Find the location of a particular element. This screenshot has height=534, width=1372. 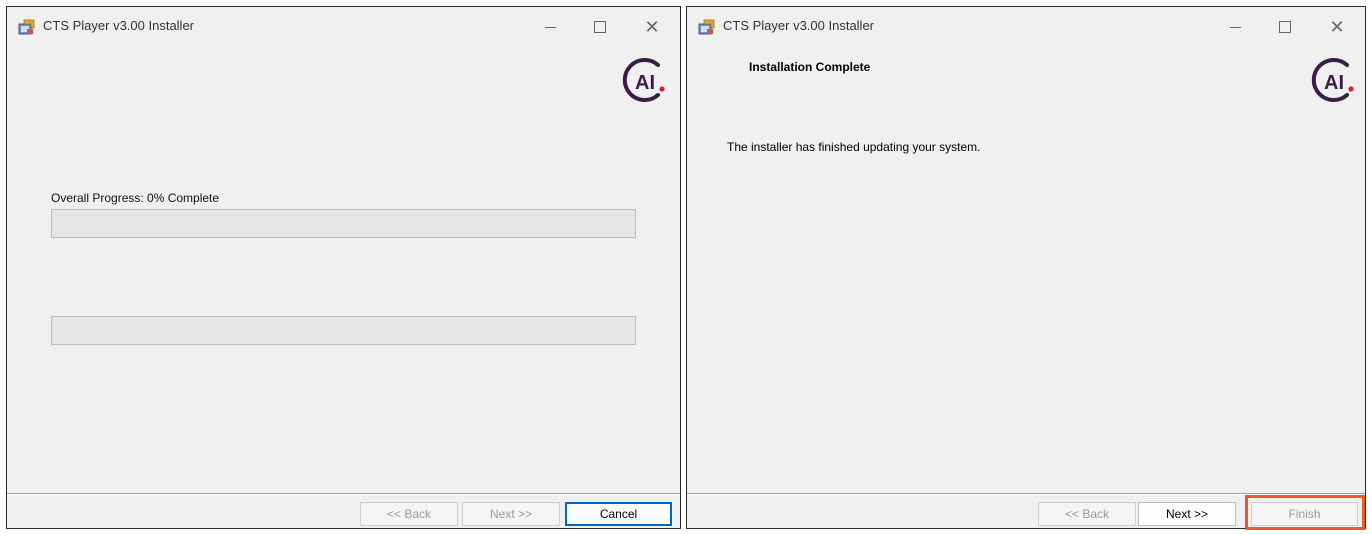

page-heading: Installation Complete is located at coordinates (810, 67).